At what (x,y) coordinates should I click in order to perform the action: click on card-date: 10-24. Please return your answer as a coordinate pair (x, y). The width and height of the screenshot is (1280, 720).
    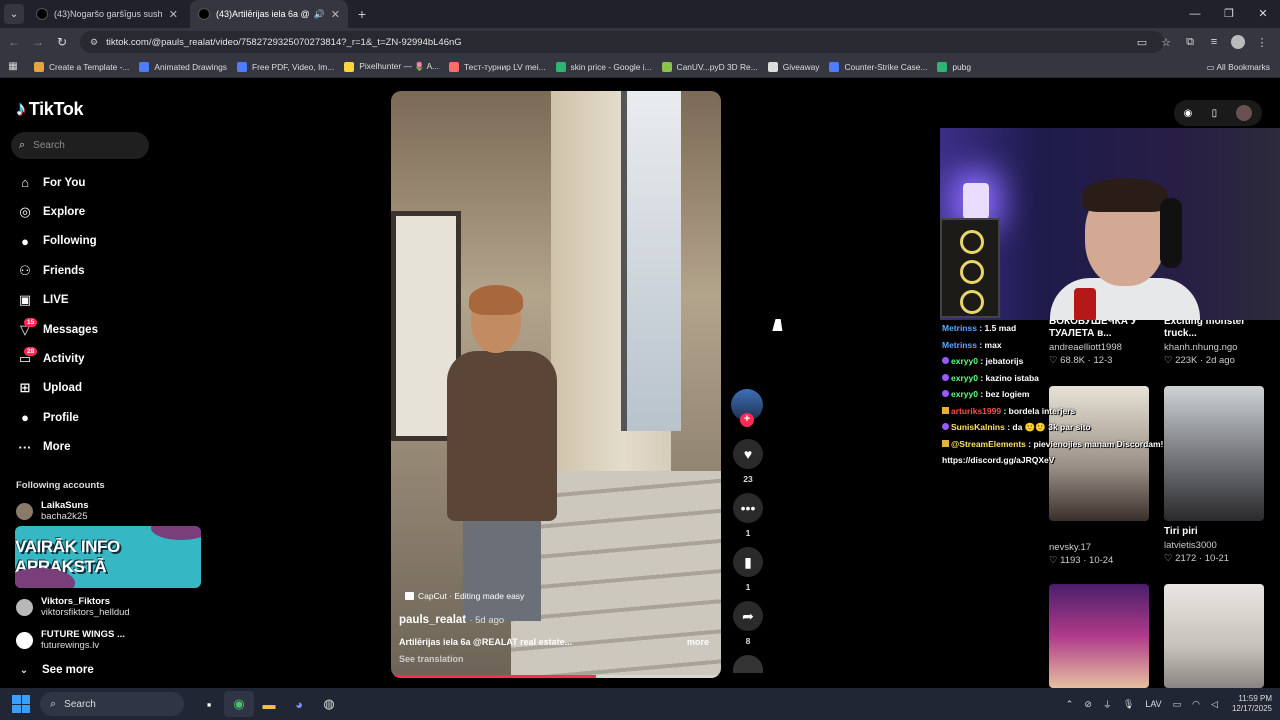
    Looking at the image, I should click on (1101, 560).